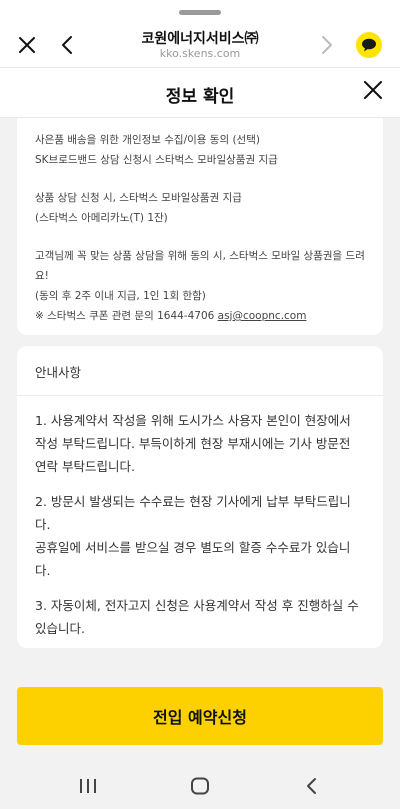  What do you see at coordinates (120, 296) in the screenshot?
I see `consent-line: (동의 후 2주 이내 지급, 1인 1회 한함)` at bounding box center [120, 296].